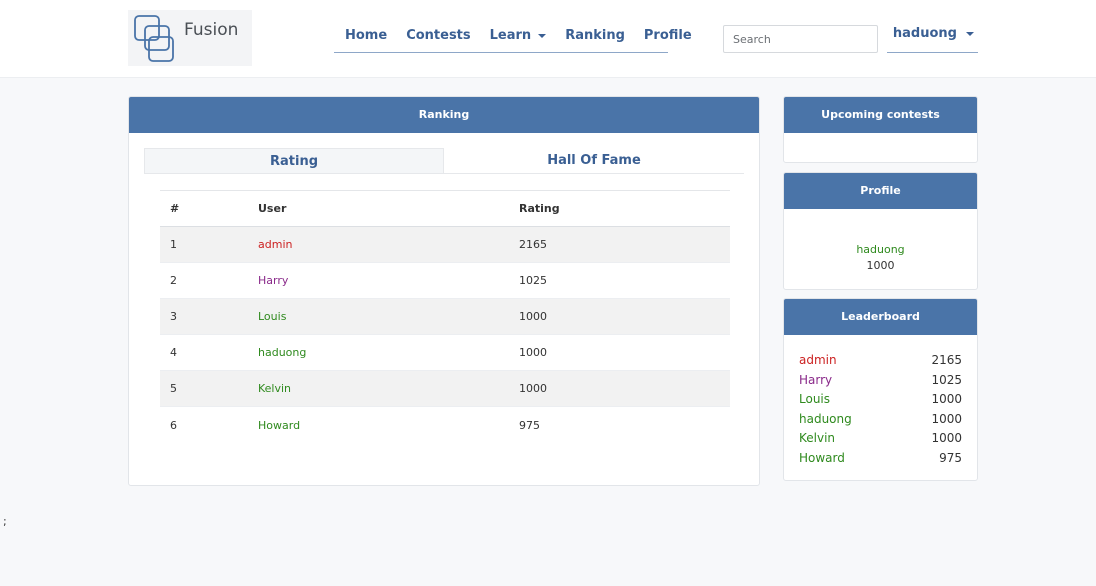 The height and width of the screenshot is (586, 1096). What do you see at coordinates (444, 115) in the screenshot?
I see `ranking-panel-title: Ranking` at bounding box center [444, 115].